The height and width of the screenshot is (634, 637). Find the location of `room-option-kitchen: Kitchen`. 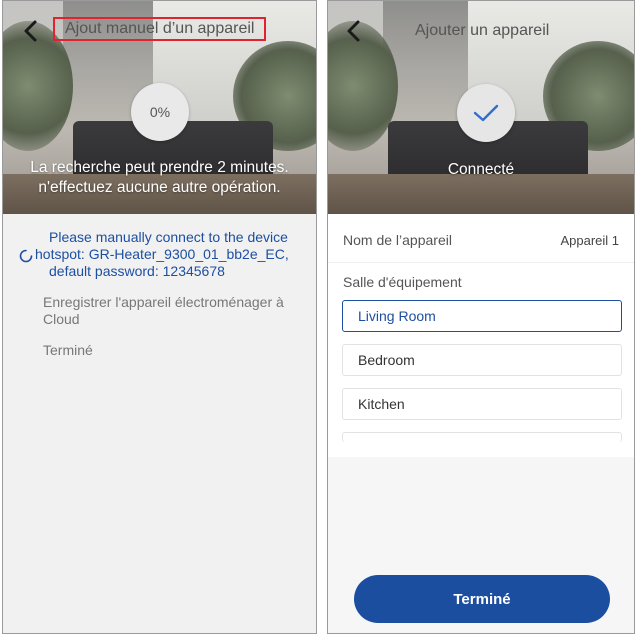

room-option-kitchen: Kitchen is located at coordinates (482, 404).